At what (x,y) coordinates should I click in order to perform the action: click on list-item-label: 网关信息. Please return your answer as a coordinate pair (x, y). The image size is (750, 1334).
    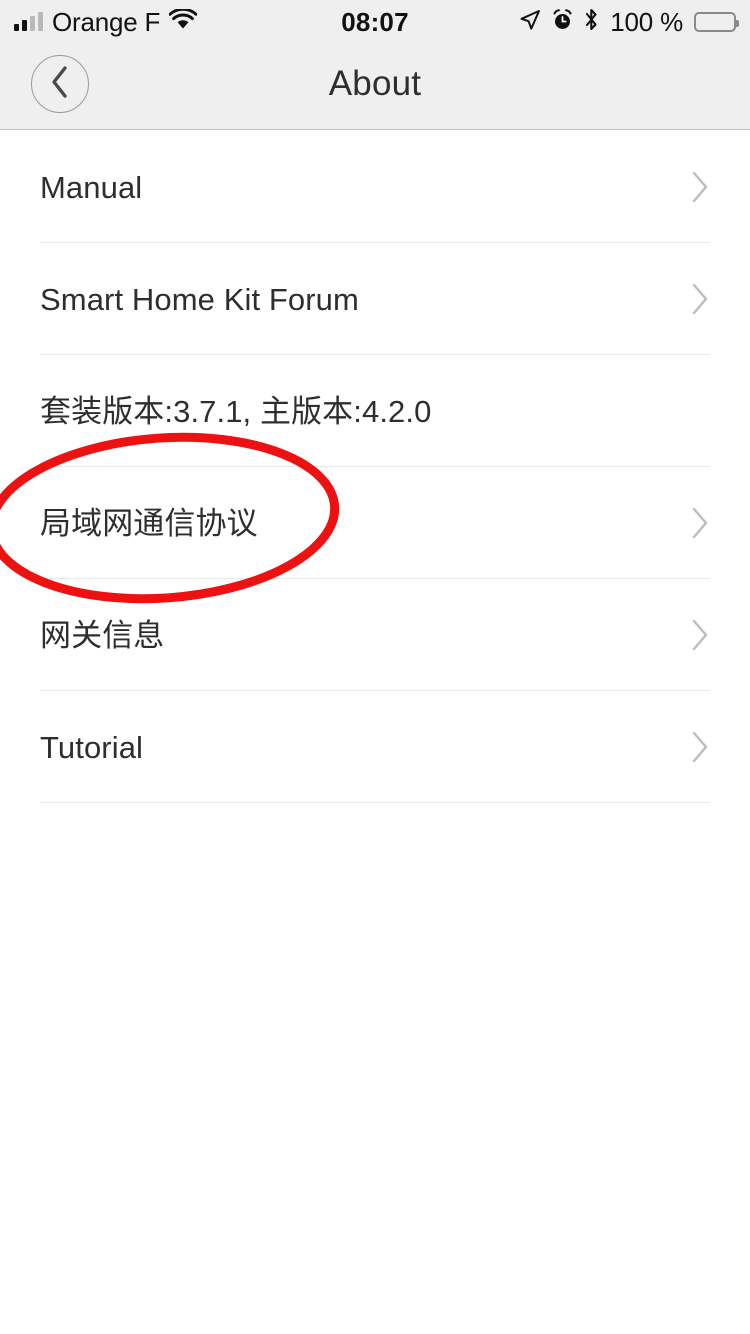
    Looking at the image, I should click on (102, 635).